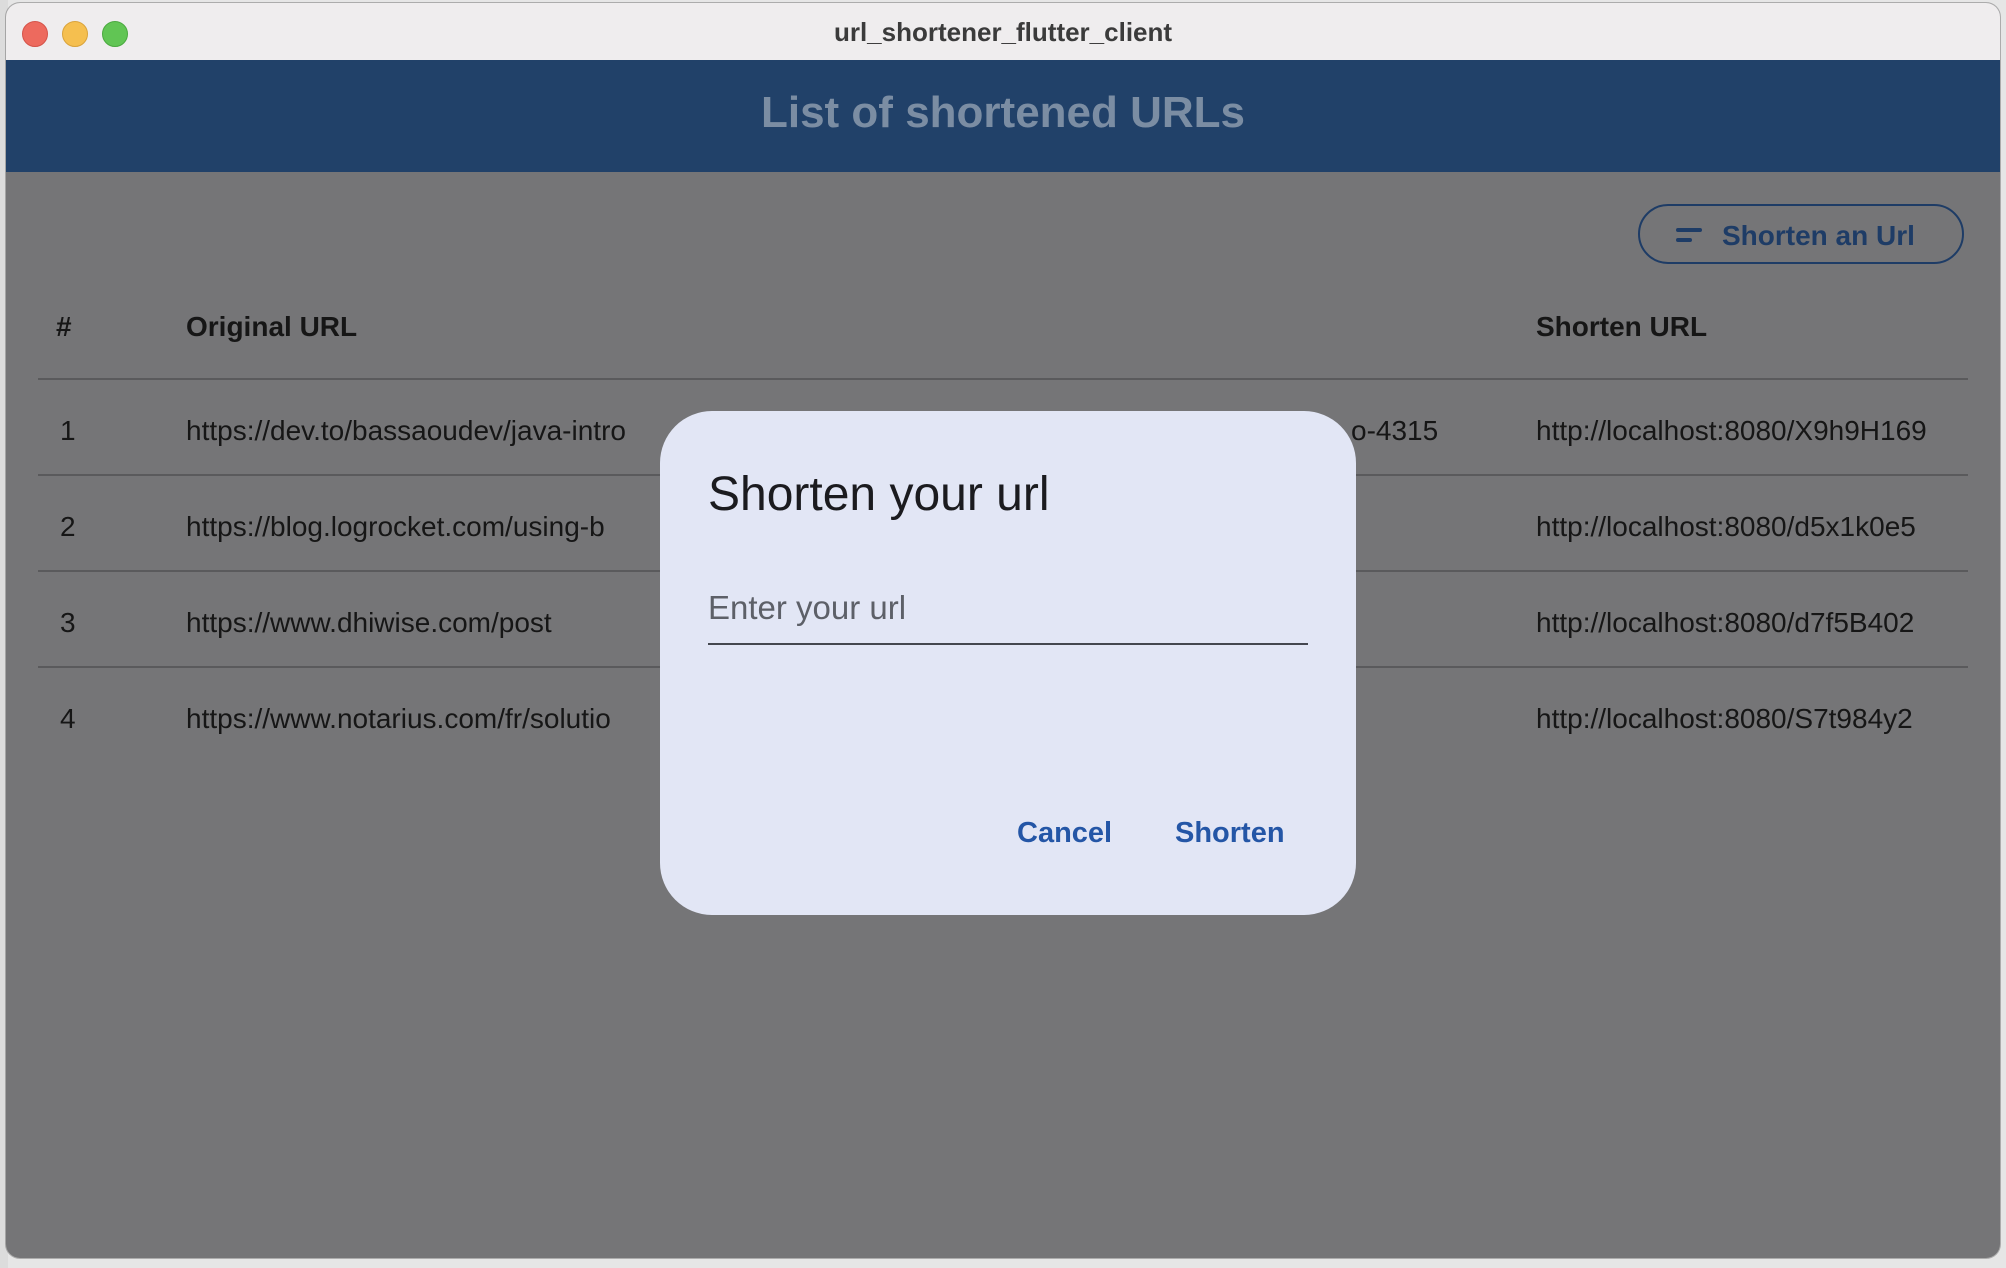  I want to click on dialog-title: Shorten your url, so click(879, 494).